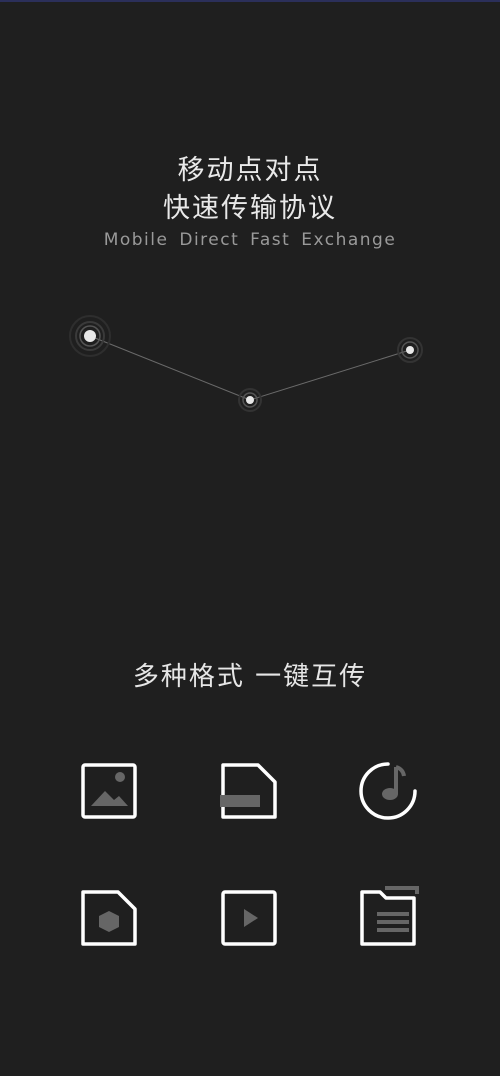  Describe the element at coordinates (90, 336) in the screenshot. I see `peer-node-left` at that location.